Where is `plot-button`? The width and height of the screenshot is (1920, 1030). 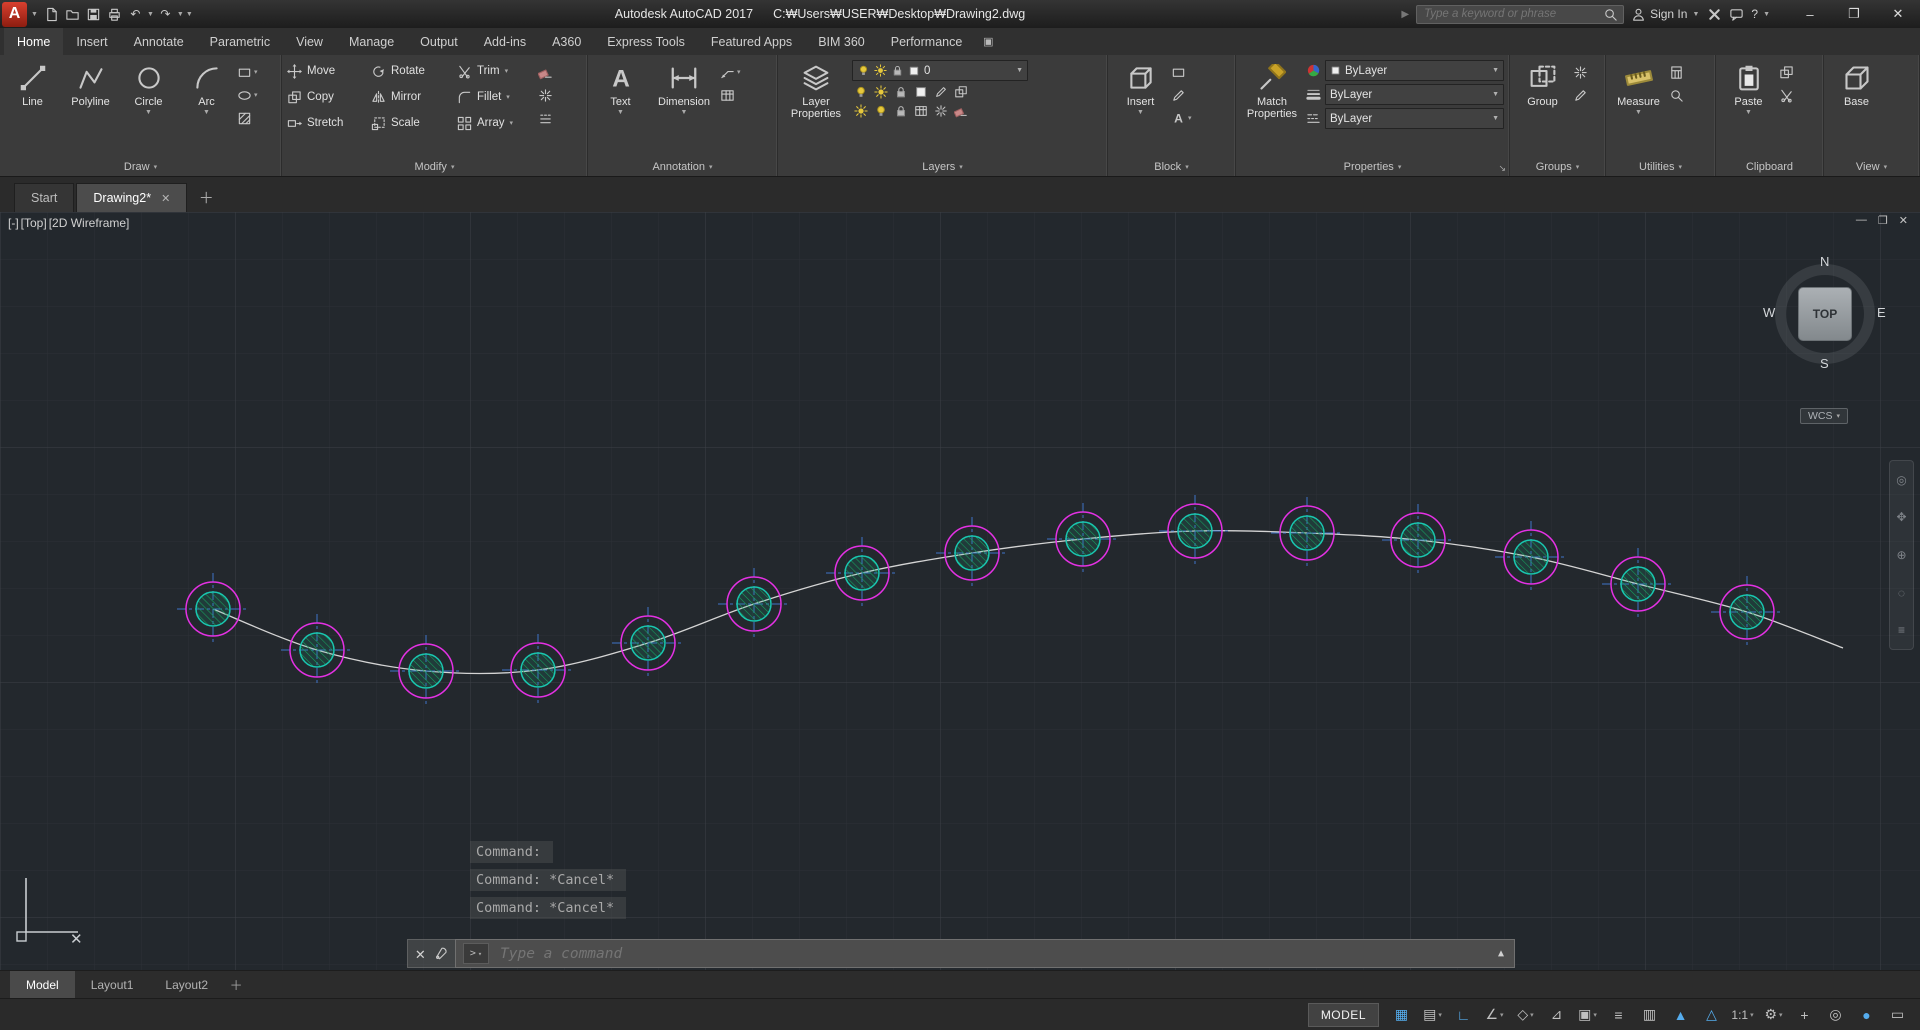
plot-button is located at coordinates (114, 14).